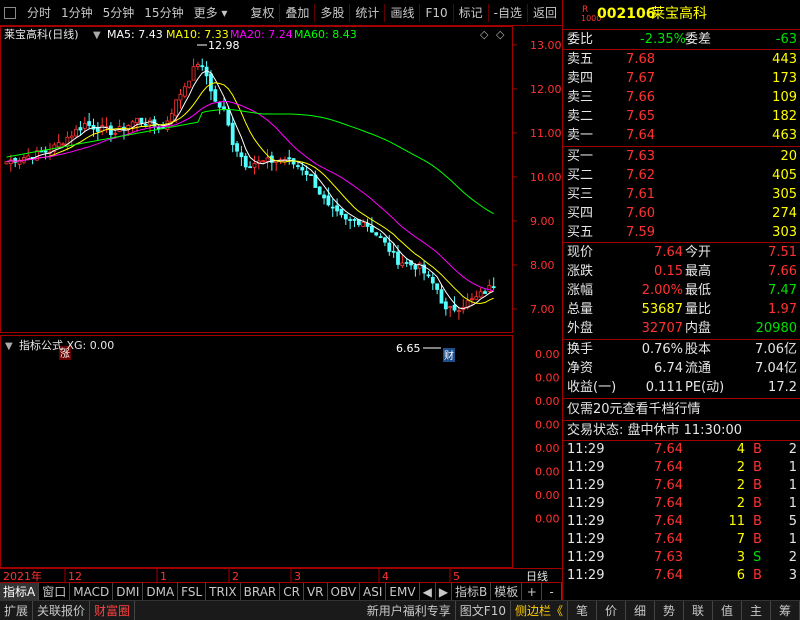 This screenshot has height=620, width=800. Describe the element at coordinates (542, 265) in the screenshot. I see `y-tick-label: 8.00` at that location.